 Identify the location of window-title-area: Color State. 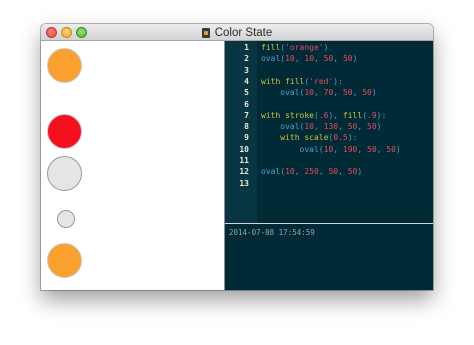
(237, 32).